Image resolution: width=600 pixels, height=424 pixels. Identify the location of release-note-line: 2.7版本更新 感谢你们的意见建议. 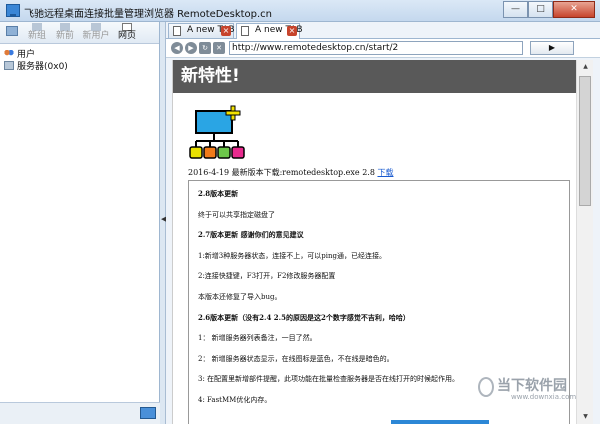
(251, 235).